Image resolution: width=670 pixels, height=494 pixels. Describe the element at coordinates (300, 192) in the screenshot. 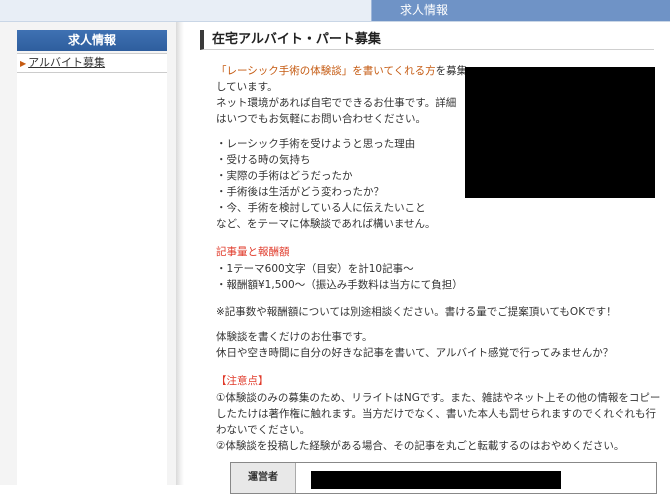

I see `topic-item: ・手術後は生活がどう変わったか？` at that location.